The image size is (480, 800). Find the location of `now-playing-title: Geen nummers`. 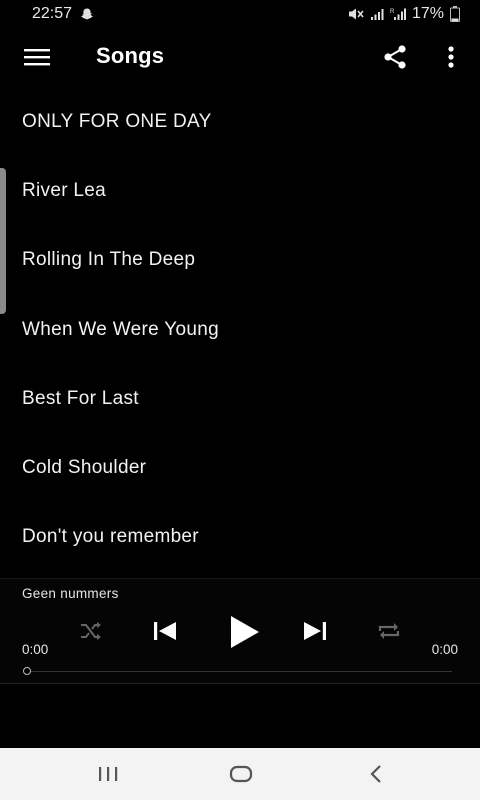

now-playing-title: Geen nummers is located at coordinates (70, 593).